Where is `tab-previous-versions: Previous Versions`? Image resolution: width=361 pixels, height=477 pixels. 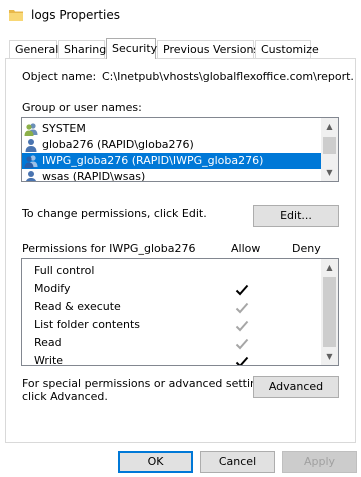 tab-previous-versions: Previous Versions is located at coordinates (208, 49).